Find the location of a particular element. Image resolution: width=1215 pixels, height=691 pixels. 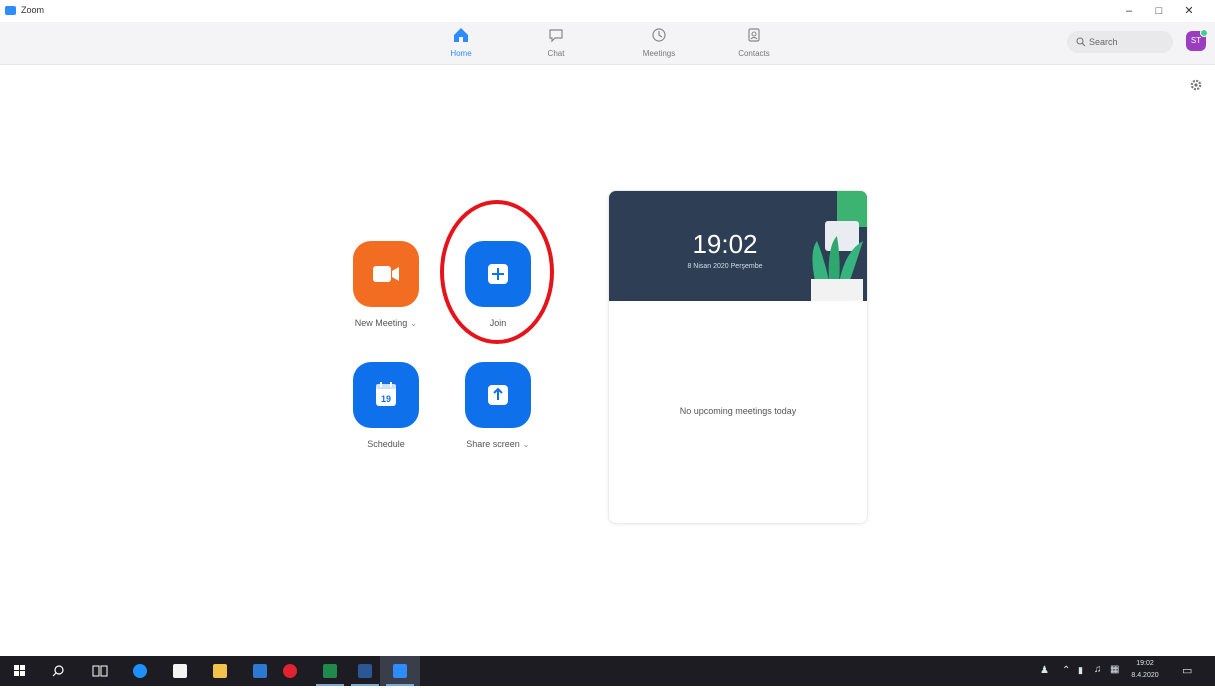

opera-icon is located at coordinates (290, 671).